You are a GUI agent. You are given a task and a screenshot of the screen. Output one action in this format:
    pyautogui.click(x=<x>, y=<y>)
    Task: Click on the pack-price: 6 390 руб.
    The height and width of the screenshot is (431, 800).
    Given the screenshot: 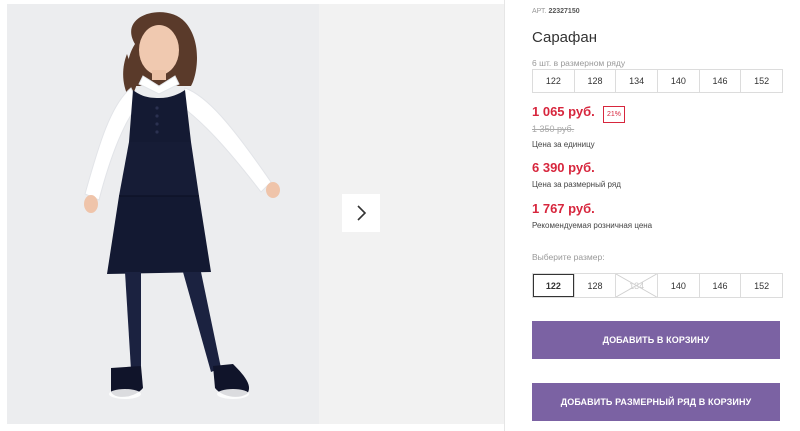 What is the action you would take?
    pyautogui.click(x=563, y=167)
    